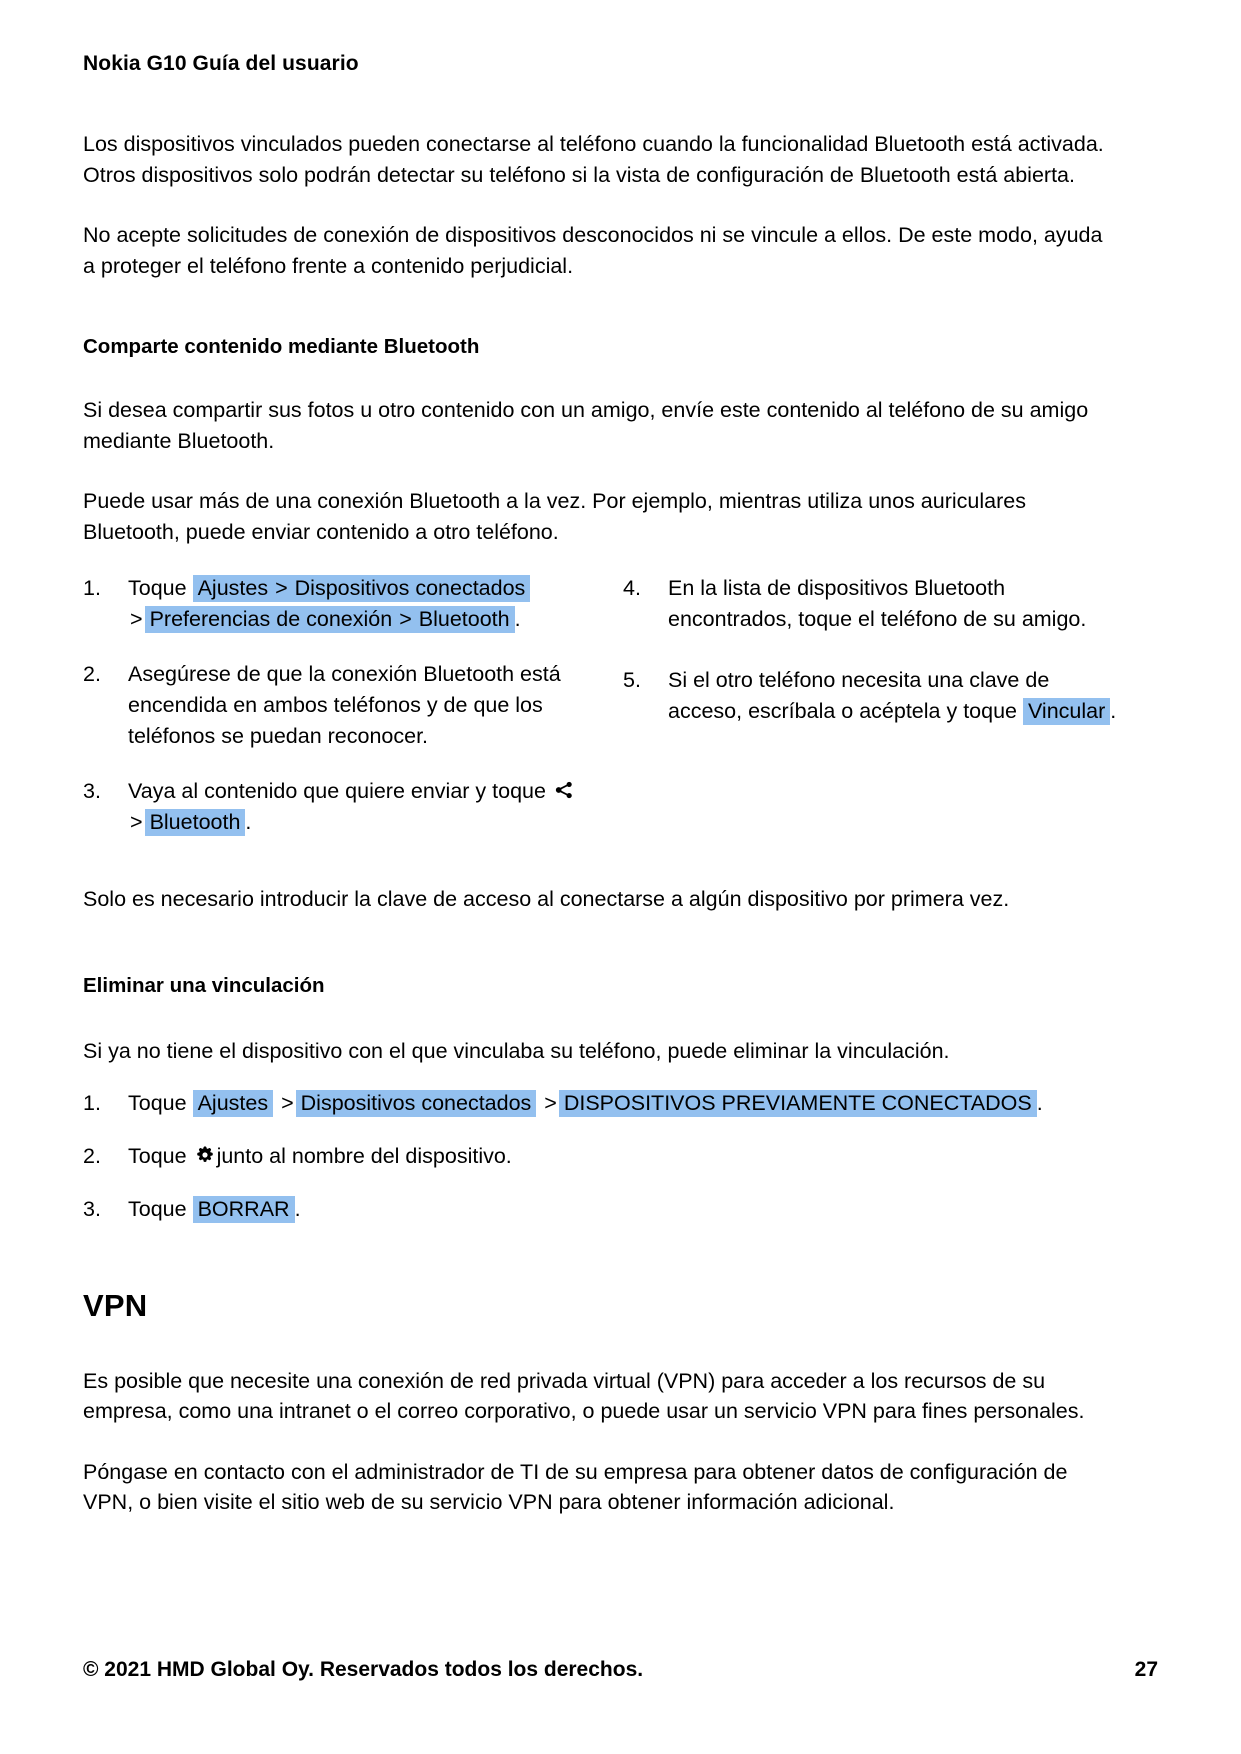  What do you see at coordinates (600, 1209) in the screenshot?
I see `list-item-unpair-step-3: 3. Toque BORRAR.` at bounding box center [600, 1209].